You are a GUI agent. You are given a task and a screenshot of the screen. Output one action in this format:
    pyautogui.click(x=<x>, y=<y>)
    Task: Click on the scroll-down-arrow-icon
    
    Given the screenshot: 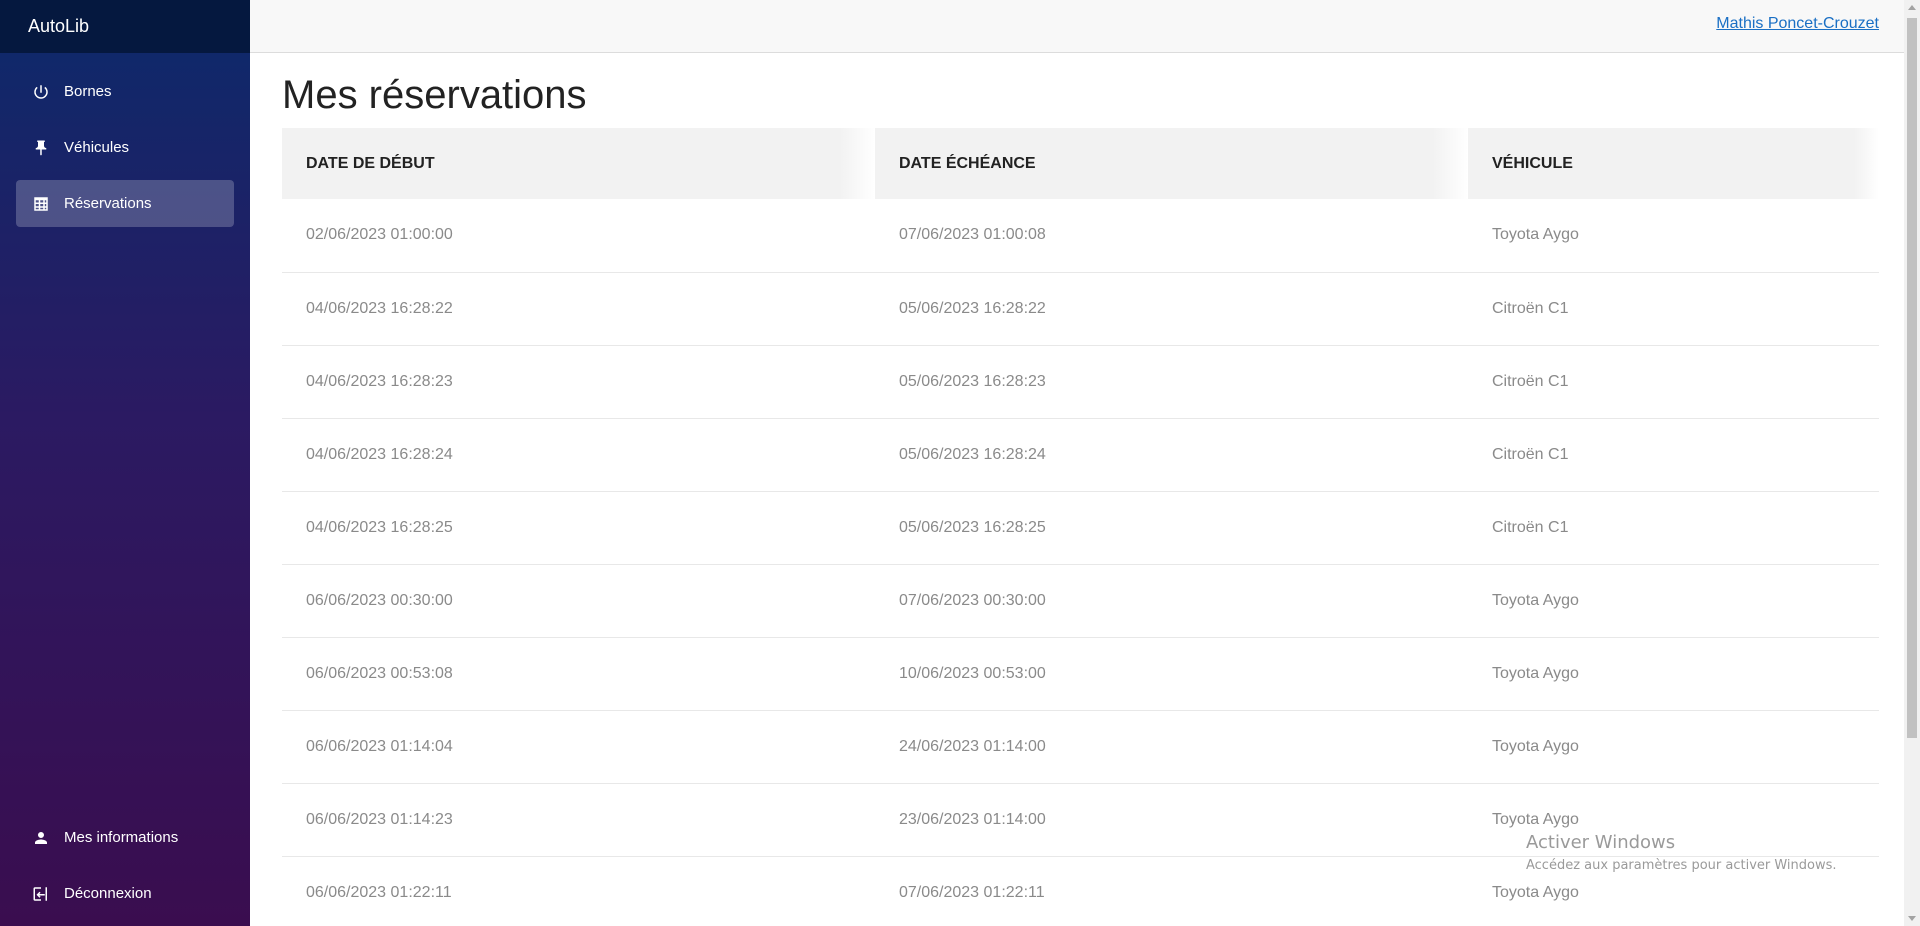 What is the action you would take?
    pyautogui.click(x=1912, y=918)
    